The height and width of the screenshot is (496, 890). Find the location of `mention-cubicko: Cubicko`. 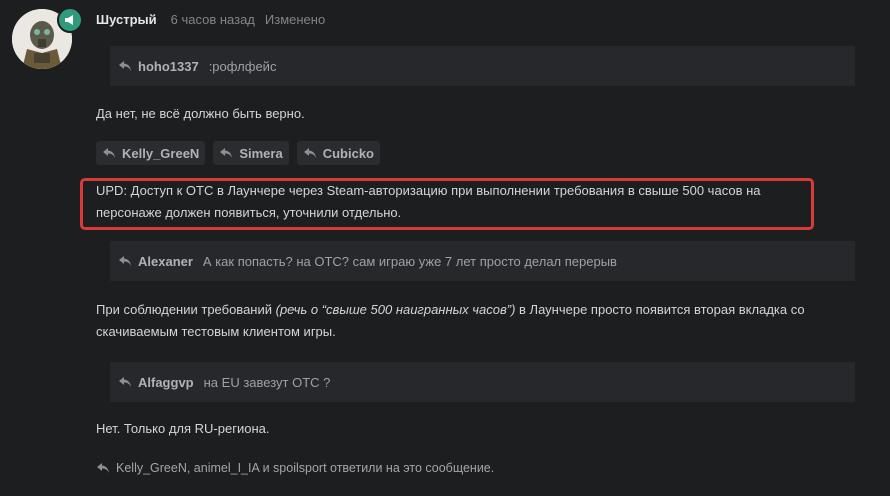

mention-cubicko: Cubicko is located at coordinates (338, 153).